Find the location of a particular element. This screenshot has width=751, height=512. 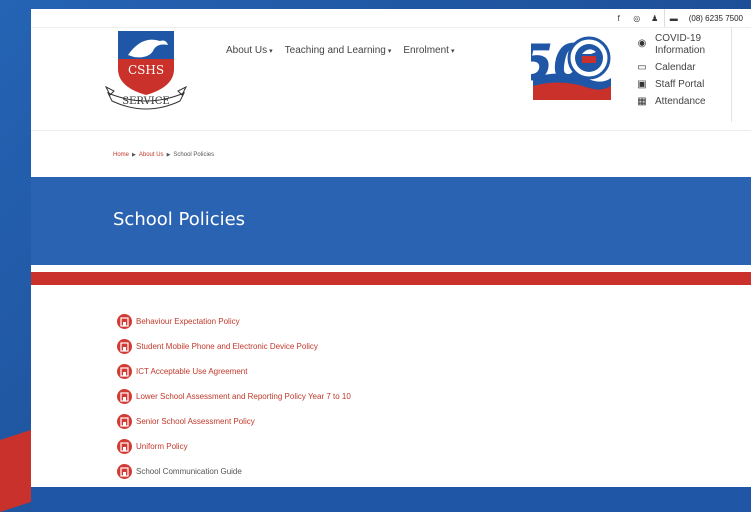

logo-text: CSHS is located at coordinates (146, 70).